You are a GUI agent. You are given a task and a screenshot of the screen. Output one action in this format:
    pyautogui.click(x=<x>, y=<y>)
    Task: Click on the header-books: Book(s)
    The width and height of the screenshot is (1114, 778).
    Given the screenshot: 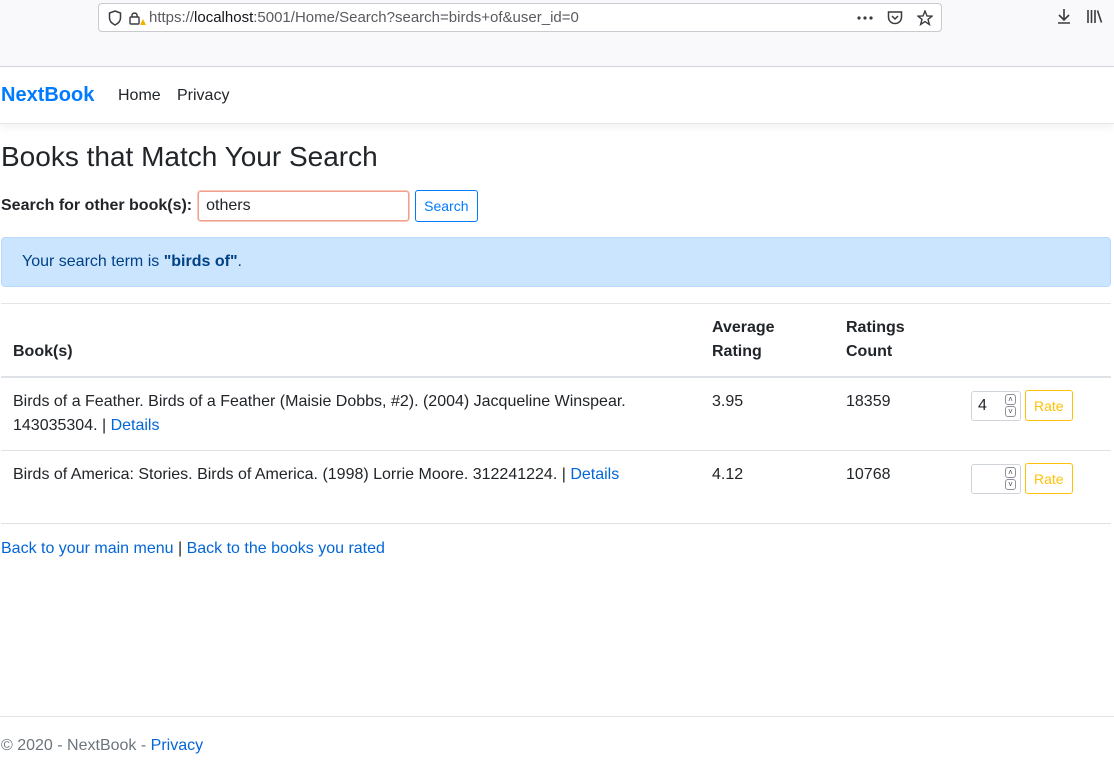 What is the action you would take?
    pyautogui.click(x=350, y=344)
    